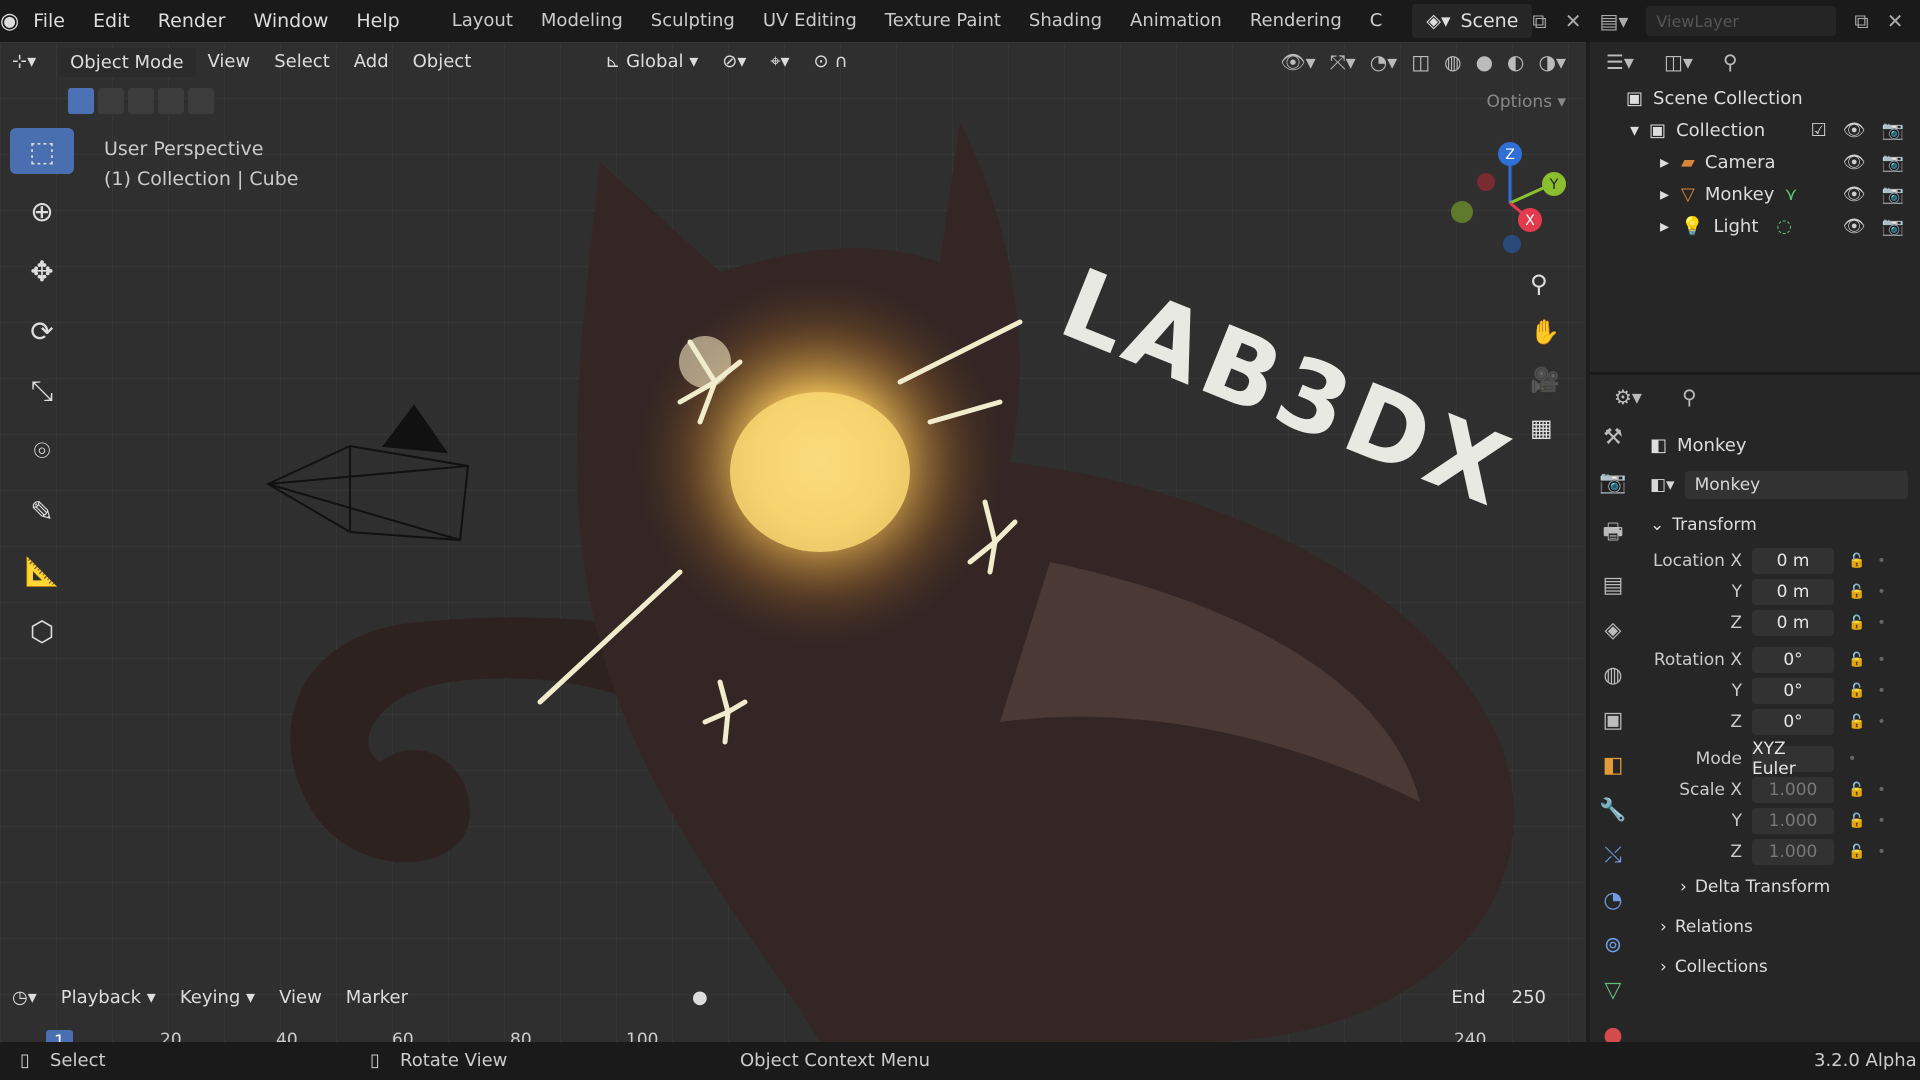 The image size is (1920, 1080). I want to click on outliner-search-icon: ⚲, so click(1730, 62).